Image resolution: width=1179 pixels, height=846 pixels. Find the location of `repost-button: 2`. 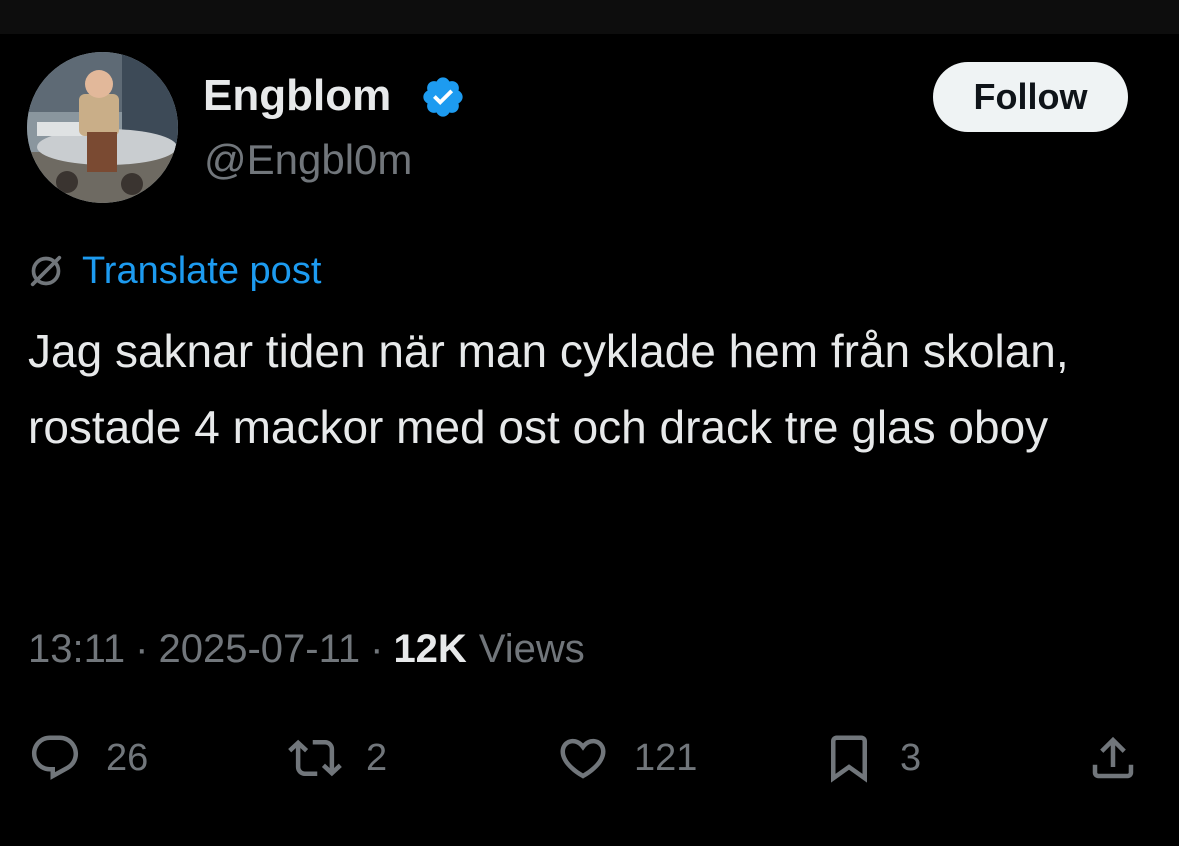

repost-button: 2 is located at coordinates (337, 758).